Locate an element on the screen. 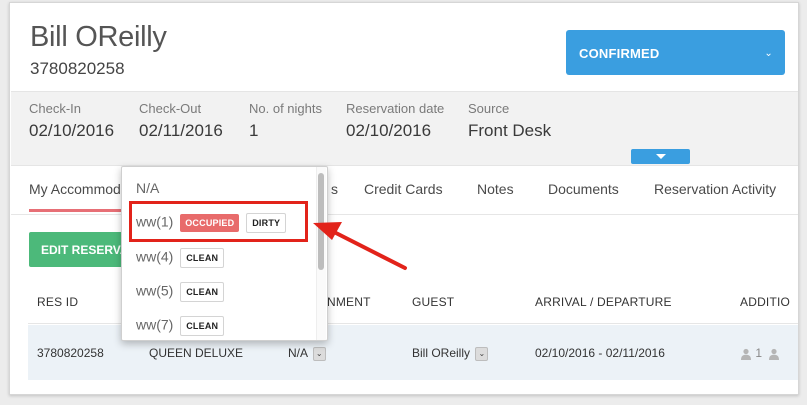 This screenshot has height=405, width=807. tab-accommodations: My Accommoda is located at coordinates (79, 196).